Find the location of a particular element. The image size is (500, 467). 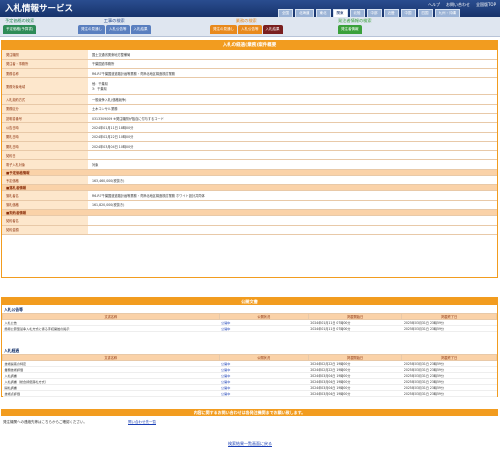

field-value: 国土交通省関東地方整備局 is located at coordinates (292, 55).